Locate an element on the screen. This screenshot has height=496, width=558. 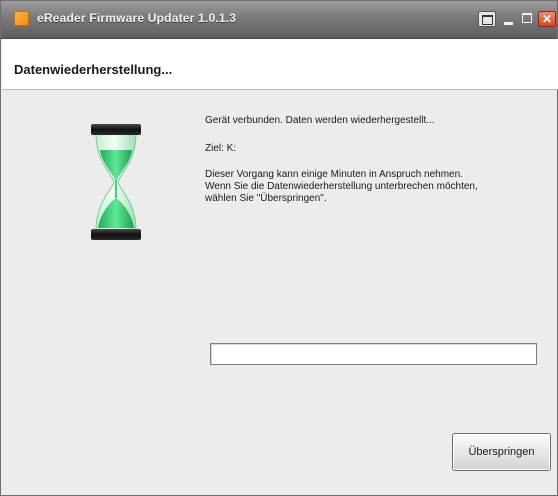
minimize-icon is located at coordinates (509, 19).